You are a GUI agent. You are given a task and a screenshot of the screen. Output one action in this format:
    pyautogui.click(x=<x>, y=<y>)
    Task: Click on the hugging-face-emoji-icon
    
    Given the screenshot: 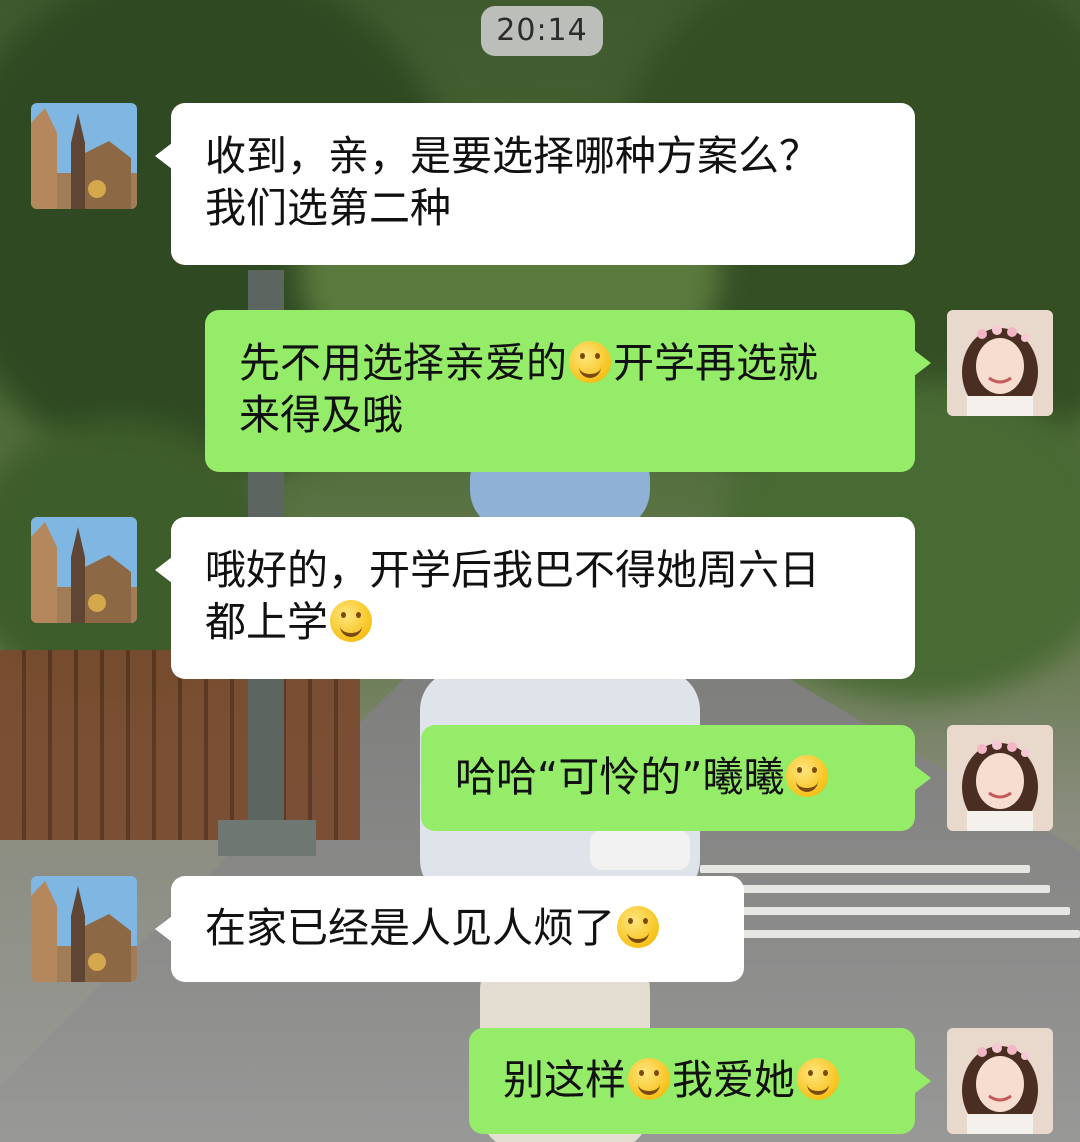 What is the action you would take?
    pyautogui.click(x=590, y=362)
    